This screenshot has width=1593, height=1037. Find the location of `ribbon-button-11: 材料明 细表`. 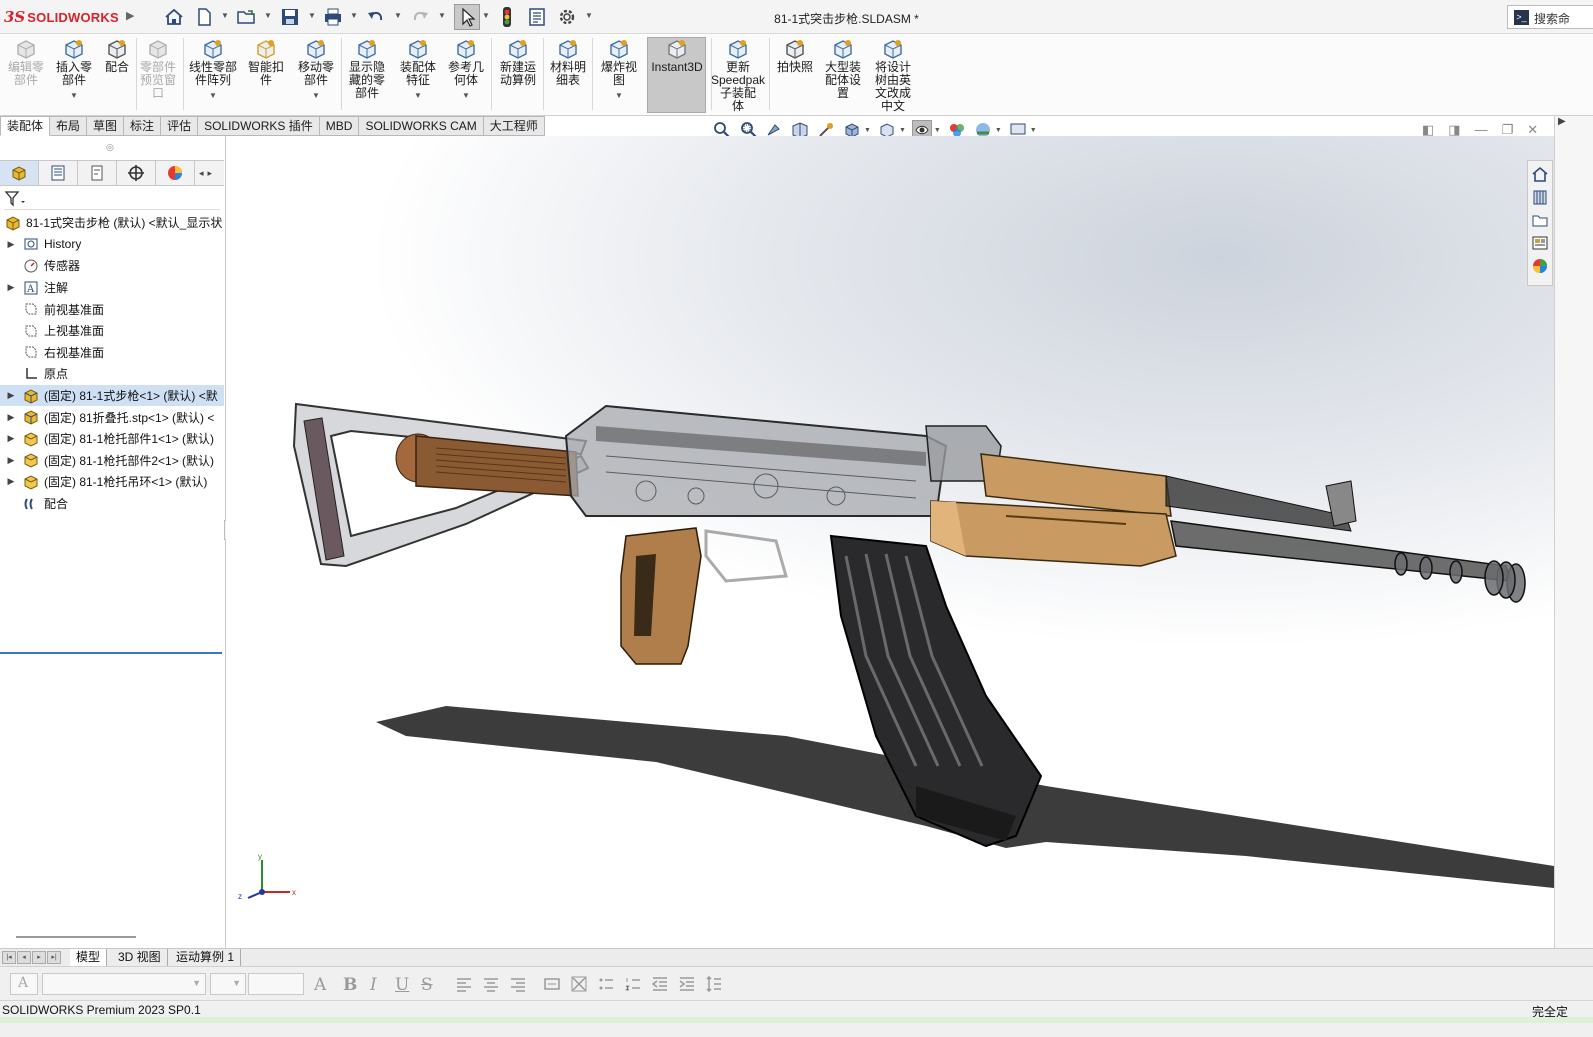

ribbon-button-11: 材料明 细表 is located at coordinates (568, 62).